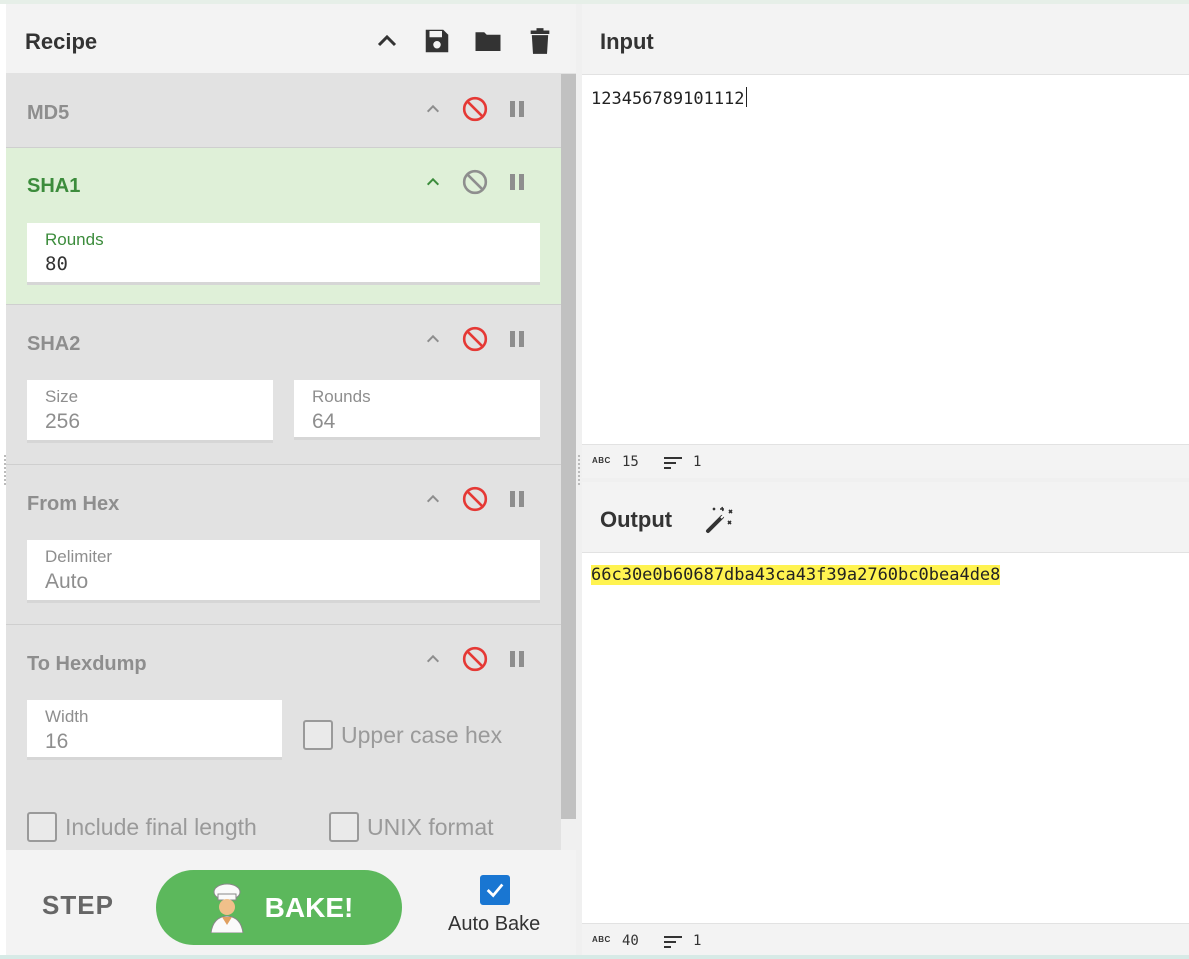 The height and width of the screenshot is (959, 1189). What do you see at coordinates (62, 396) in the screenshot?
I see `field-label: Size` at bounding box center [62, 396].